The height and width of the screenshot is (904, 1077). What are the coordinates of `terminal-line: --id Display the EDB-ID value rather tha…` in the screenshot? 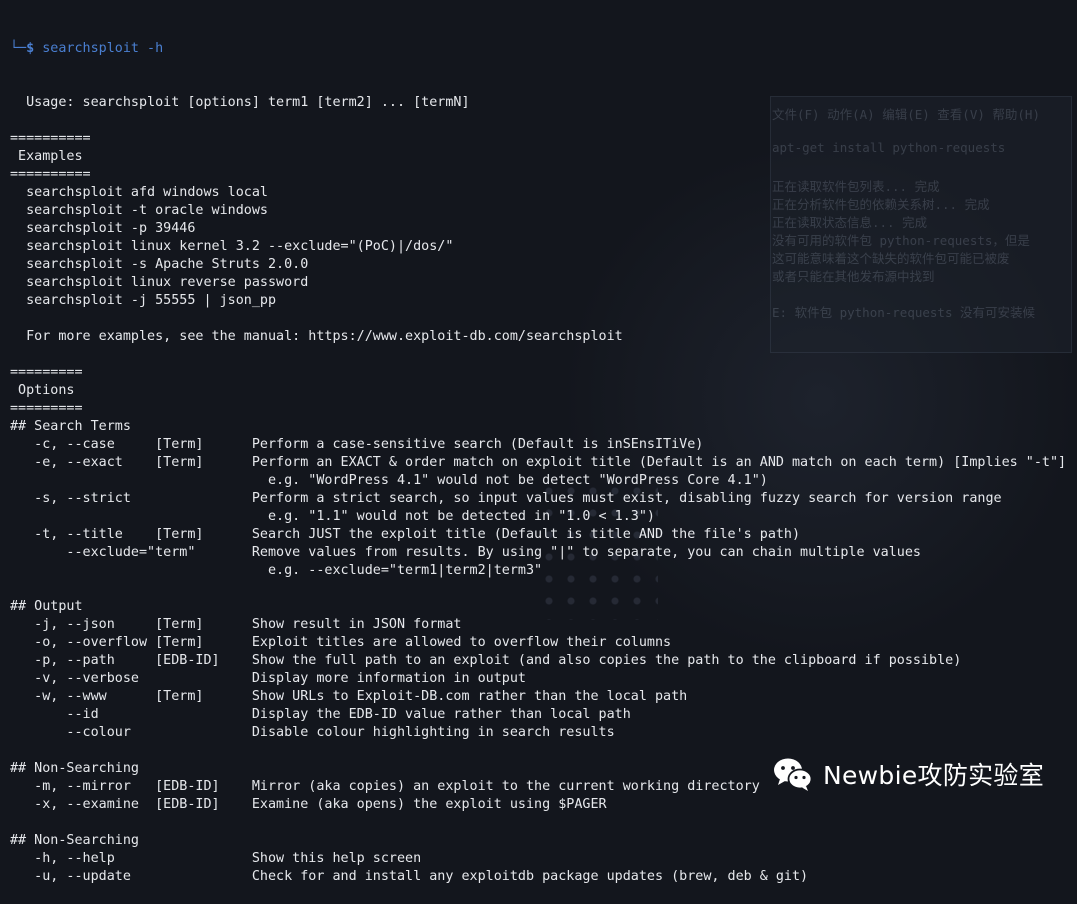 It's located at (320, 714).